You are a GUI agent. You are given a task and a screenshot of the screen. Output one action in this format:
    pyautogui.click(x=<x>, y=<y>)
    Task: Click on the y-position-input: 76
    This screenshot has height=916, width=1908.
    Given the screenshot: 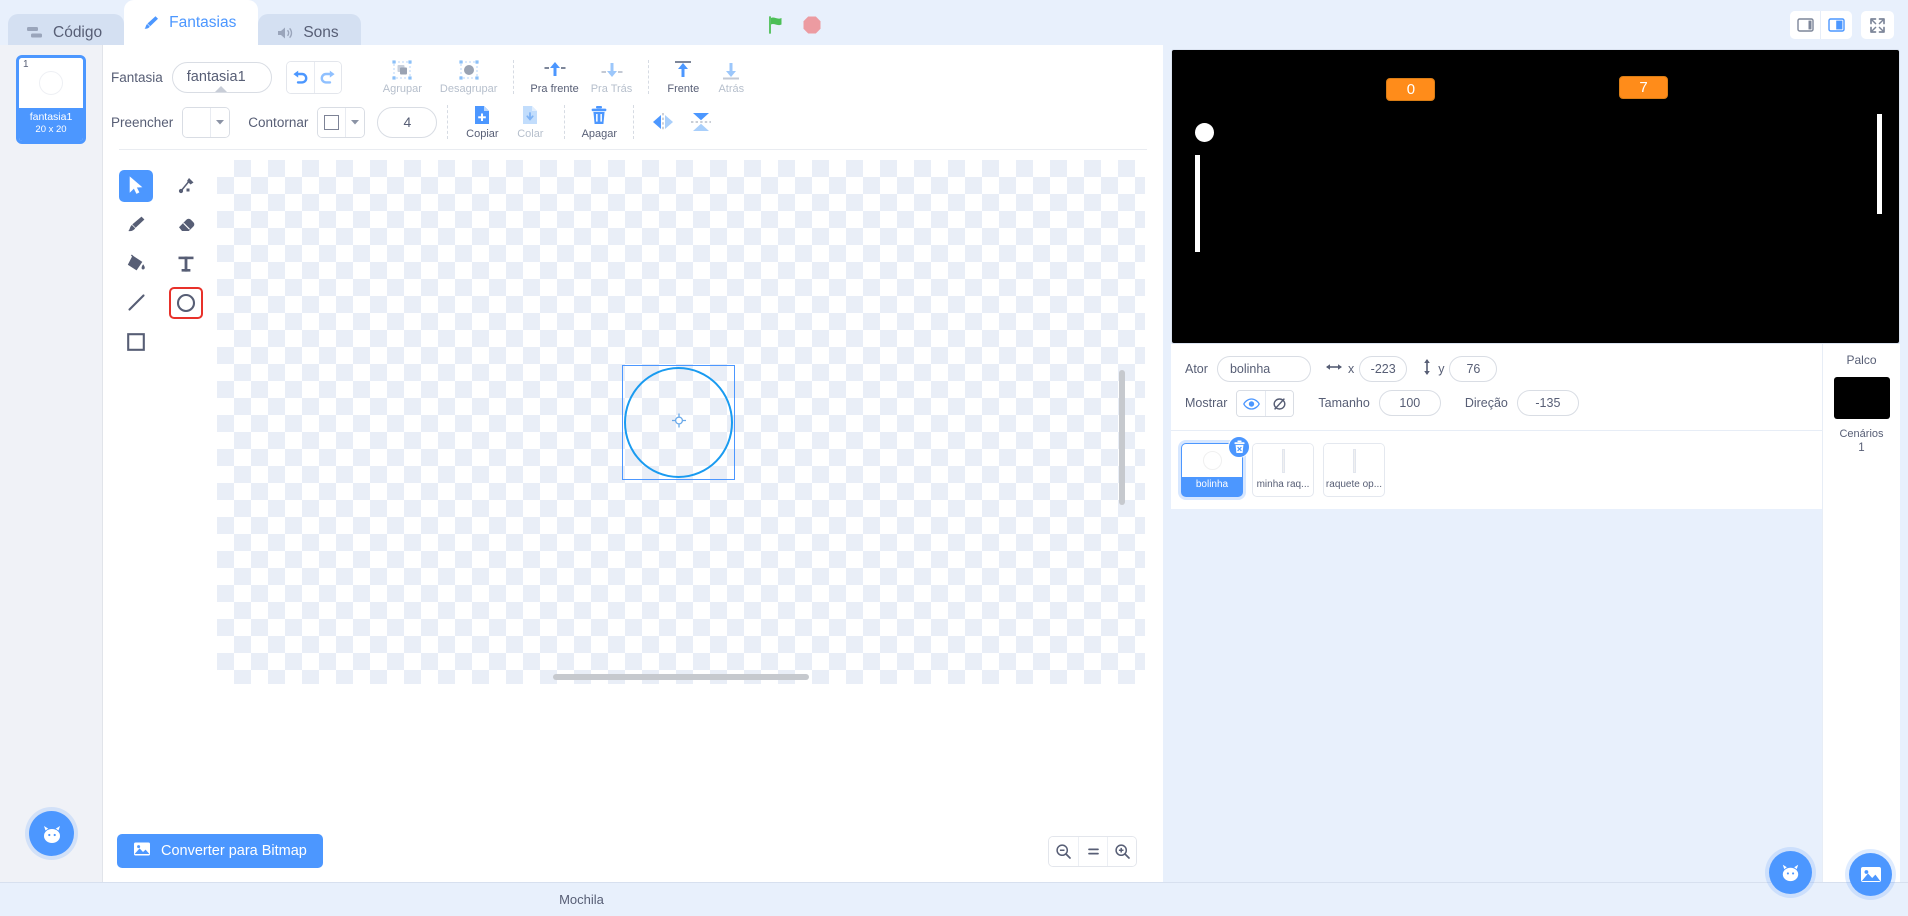 What is the action you would take?
    pyautogui.click(x=1473, y=369)
    